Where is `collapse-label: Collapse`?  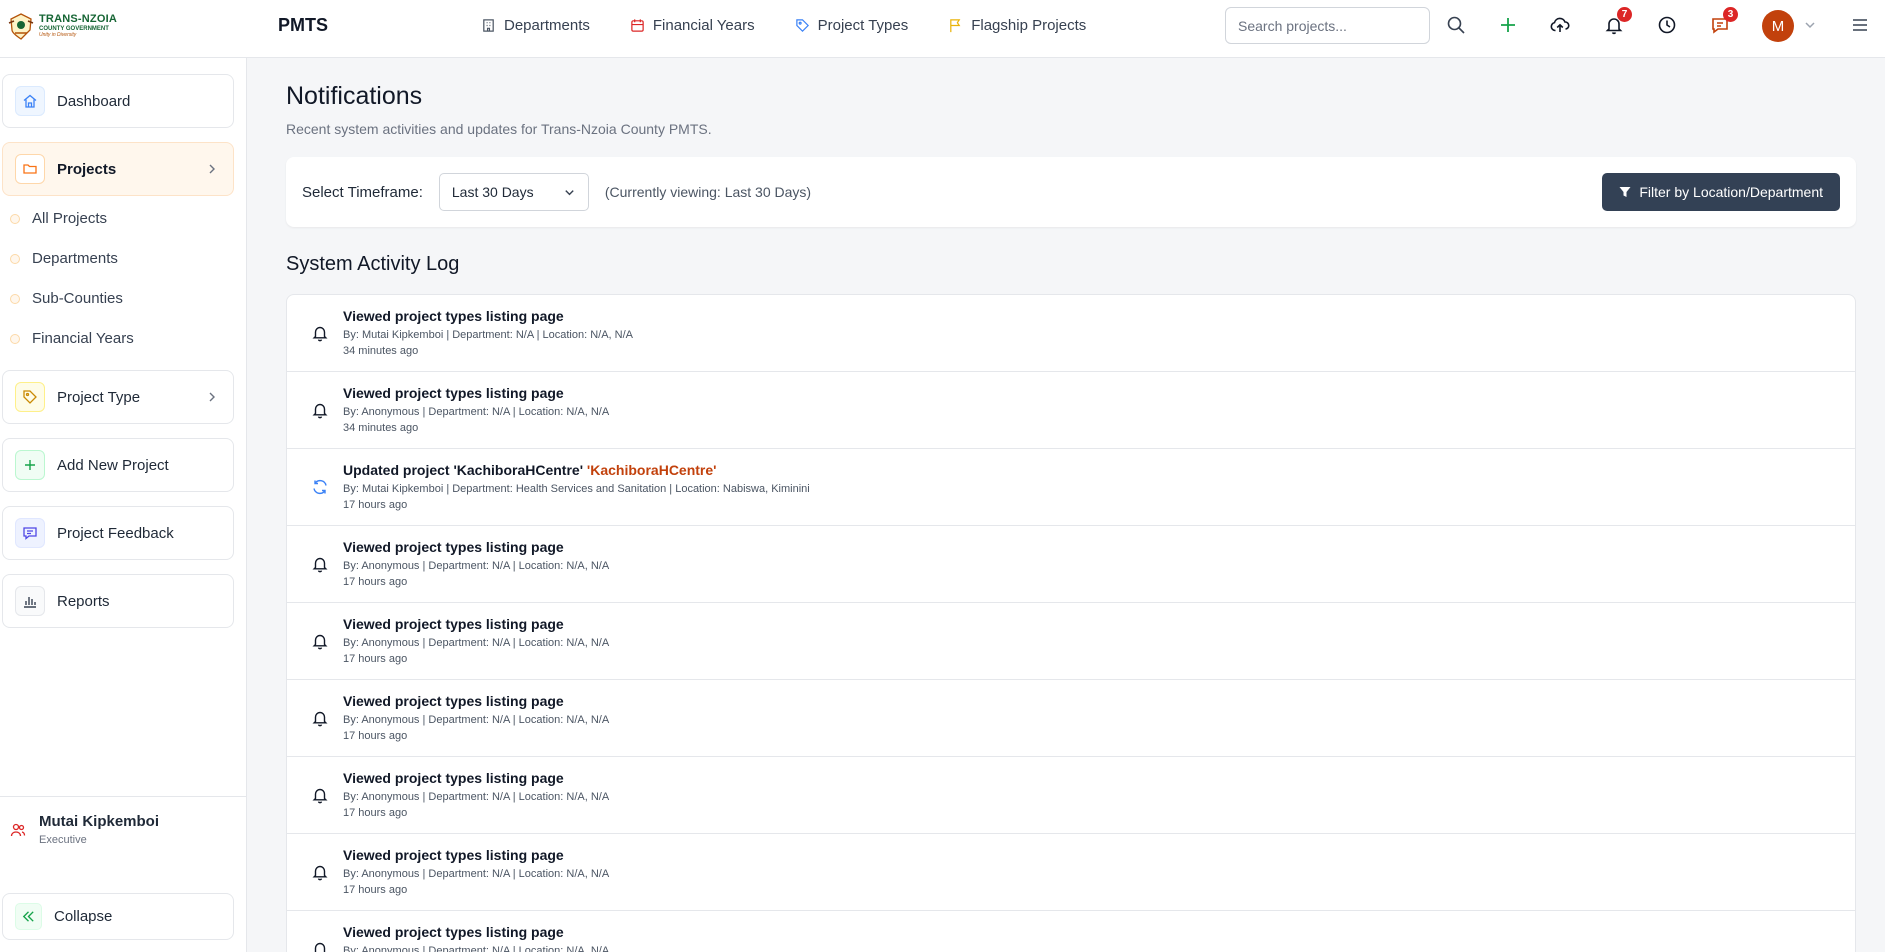
collapse-label: Collapse is located at coordinates (83, 916).